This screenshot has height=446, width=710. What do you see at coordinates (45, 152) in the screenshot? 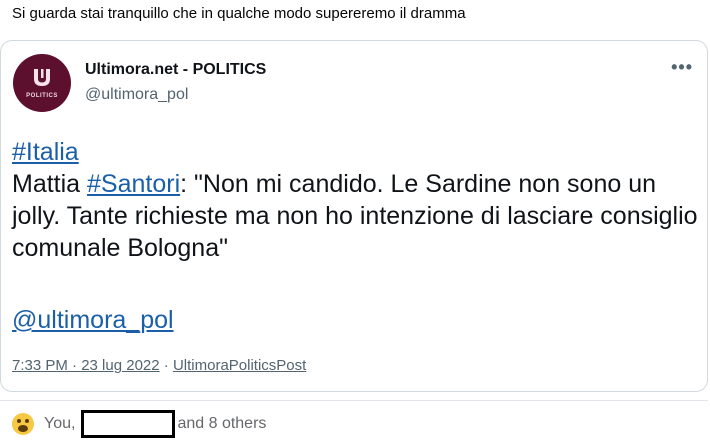
I see `hashtag-italia-link: #Italia` at bounding box center [45, 152].